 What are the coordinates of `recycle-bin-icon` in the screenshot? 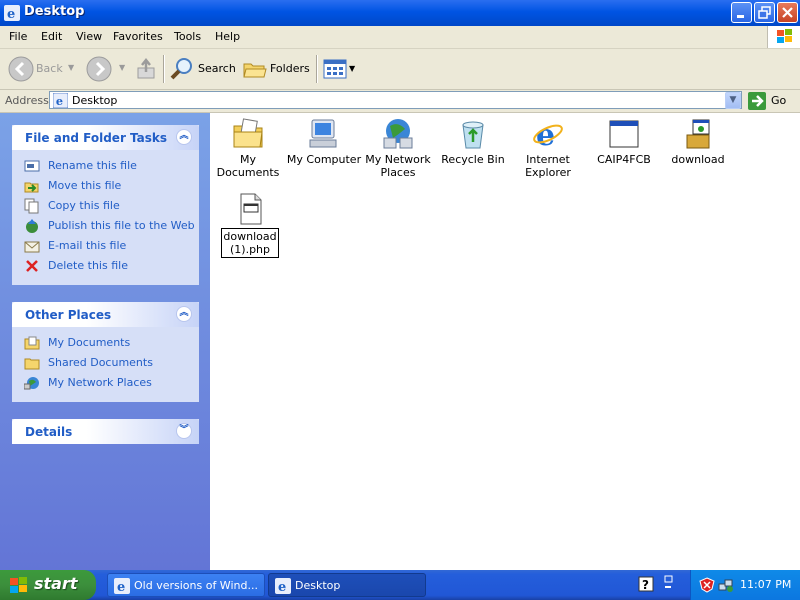 It's located at (473, 134).